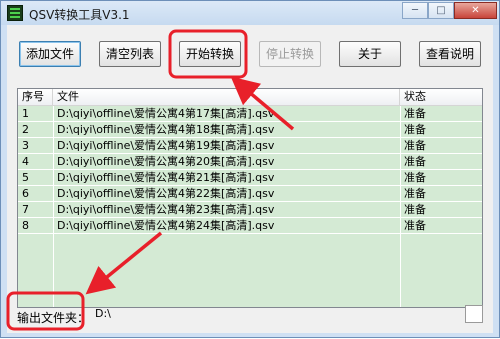  I want to click on row-file-path: D:\qiyi\offline\爱情公寓4第18集[高清].qsv, so click(166, 129).